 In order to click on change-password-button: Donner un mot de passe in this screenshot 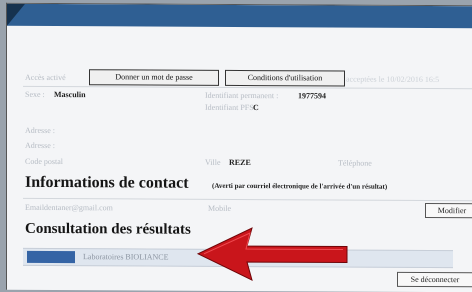, I will do `click(154, 77)`.